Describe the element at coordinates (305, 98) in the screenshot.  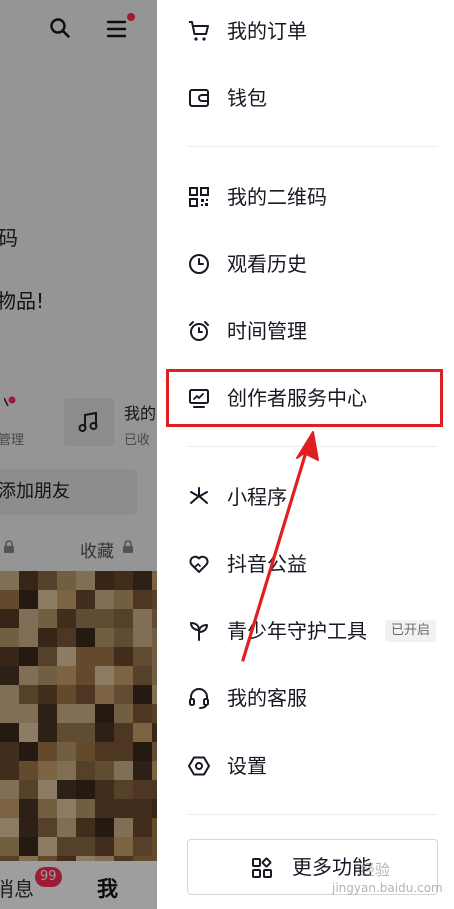
I see `menu-item-wallet: 钱包` at that location.